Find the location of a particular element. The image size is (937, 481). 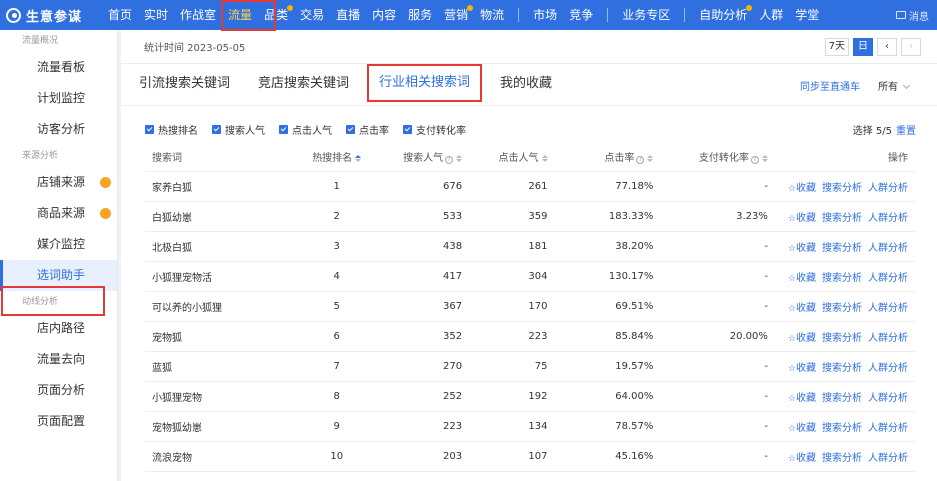

table-row: 小狐狸宠物 8 252 192 64.00% - ☆收藏 搜索分析 人群分析 is located at coordinates (530, 395).